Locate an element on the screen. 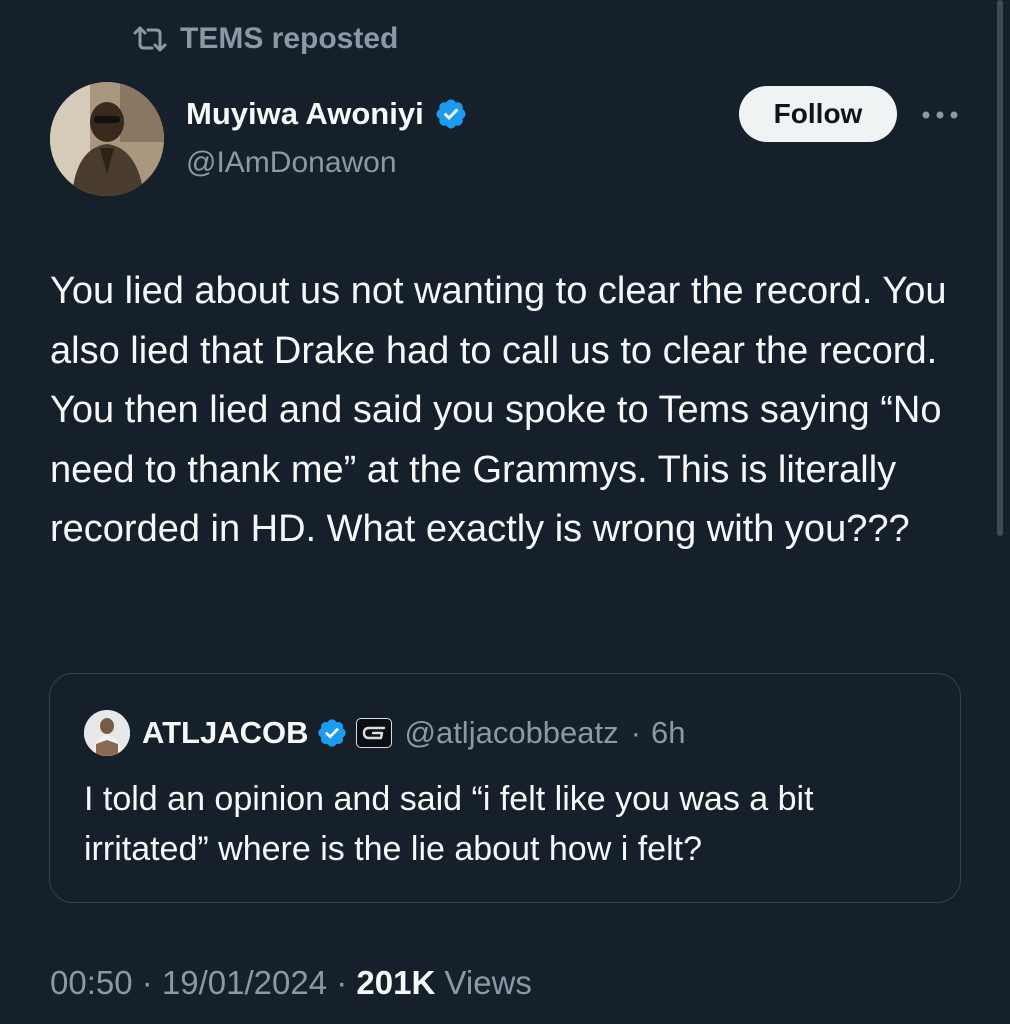 Image resolution: width=1010 pixels, height=1024 pixels. quoted-author-handle: @atljacobbeatz is located at coordinates (511, 733).